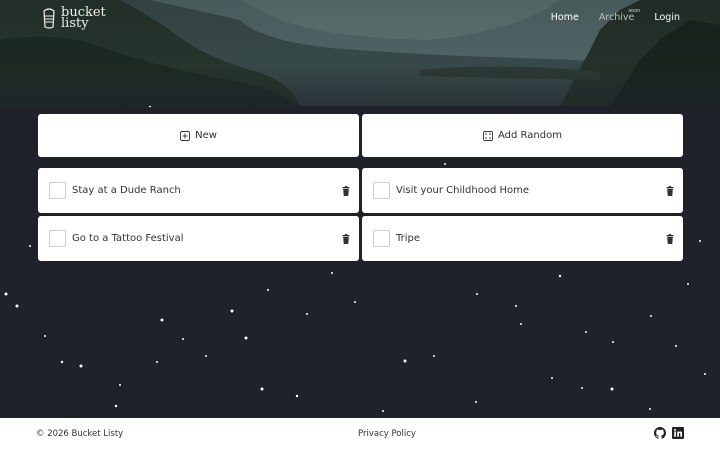  Describe the element at coordinates (408, 238) in the screenshot. I see `item-label: Tripe` at that location.